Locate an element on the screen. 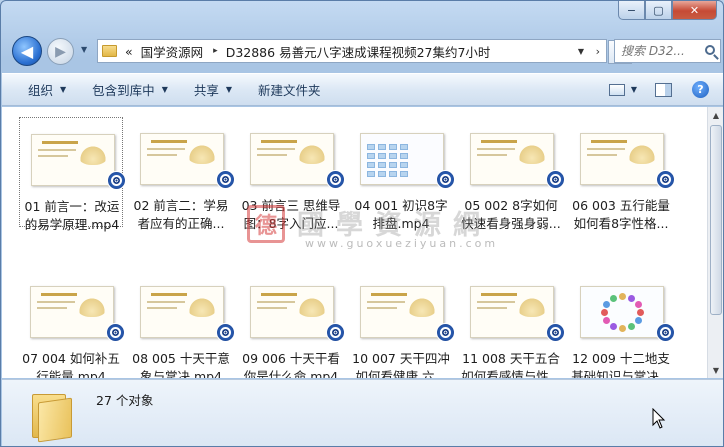 The image size is (724, 447). breadcrumb-item-current: D32886 易善元八字速成课程视频27集约7小时 is located at coordinates (358, 51).